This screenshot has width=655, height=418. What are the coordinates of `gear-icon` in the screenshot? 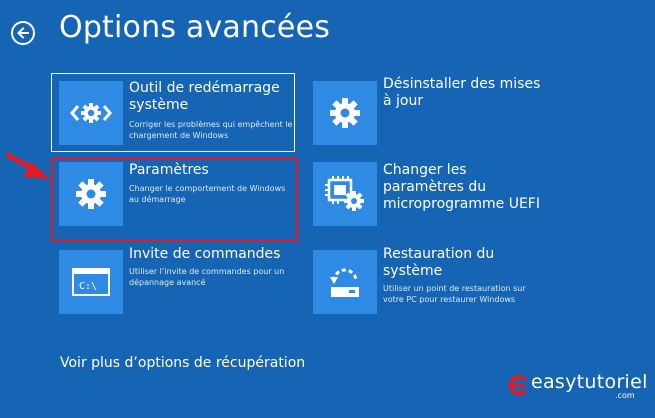 It's located at (345, 113).